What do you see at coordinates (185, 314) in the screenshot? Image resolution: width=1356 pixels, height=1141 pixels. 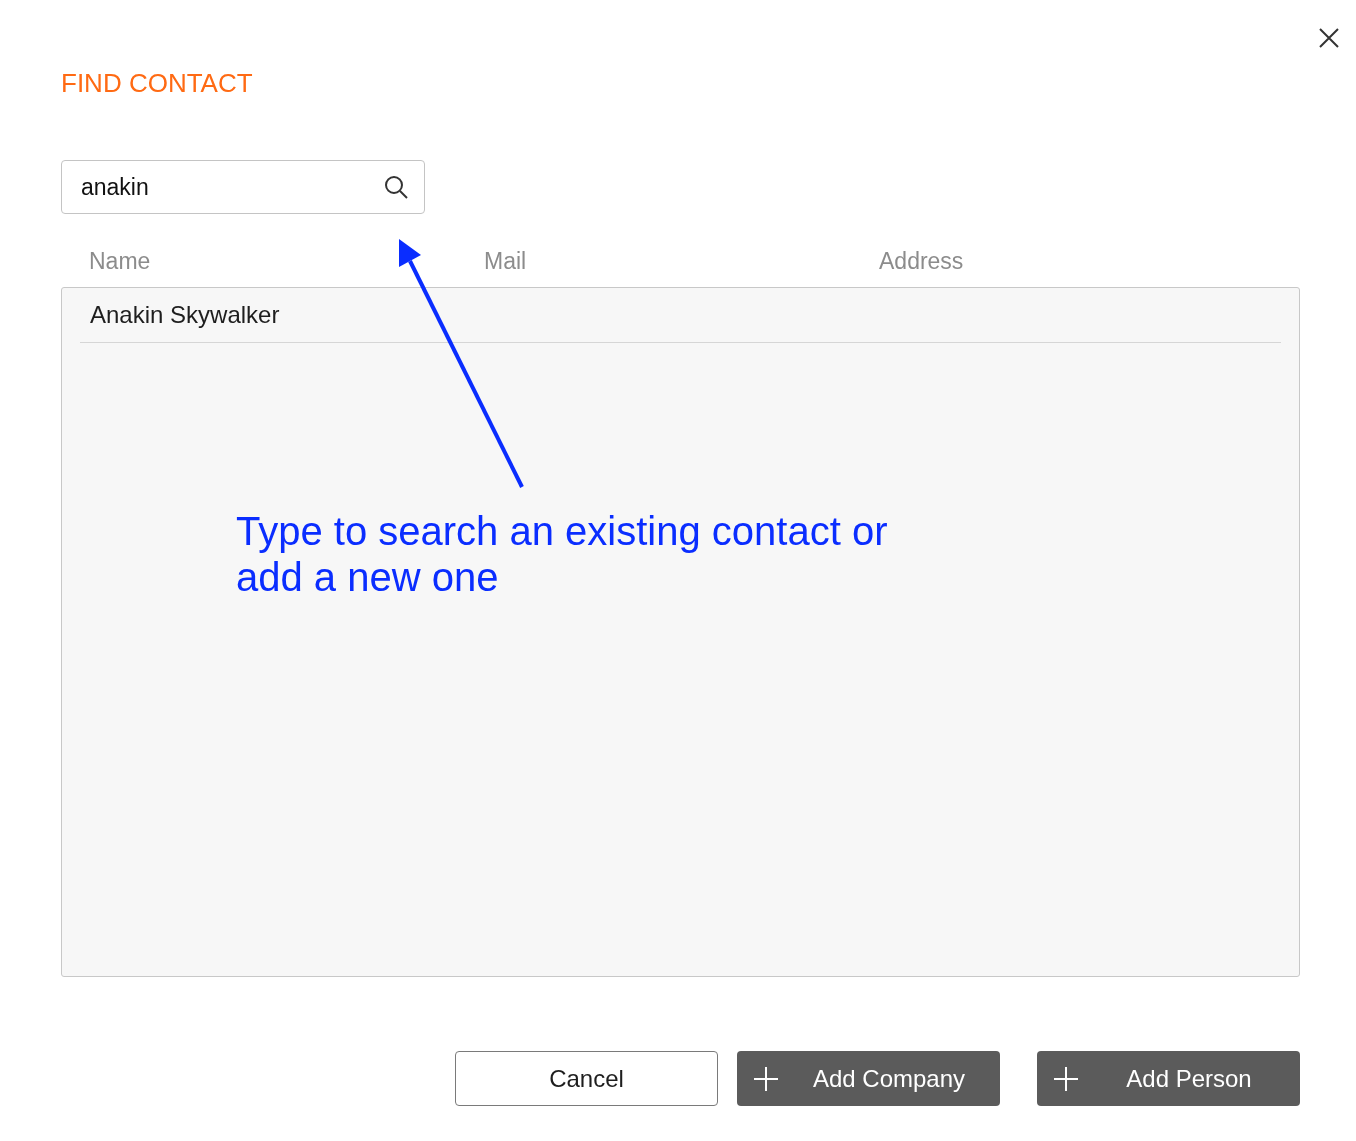 I see `table-cell: Anakin Skywalker` at bounding box center [185, 314].